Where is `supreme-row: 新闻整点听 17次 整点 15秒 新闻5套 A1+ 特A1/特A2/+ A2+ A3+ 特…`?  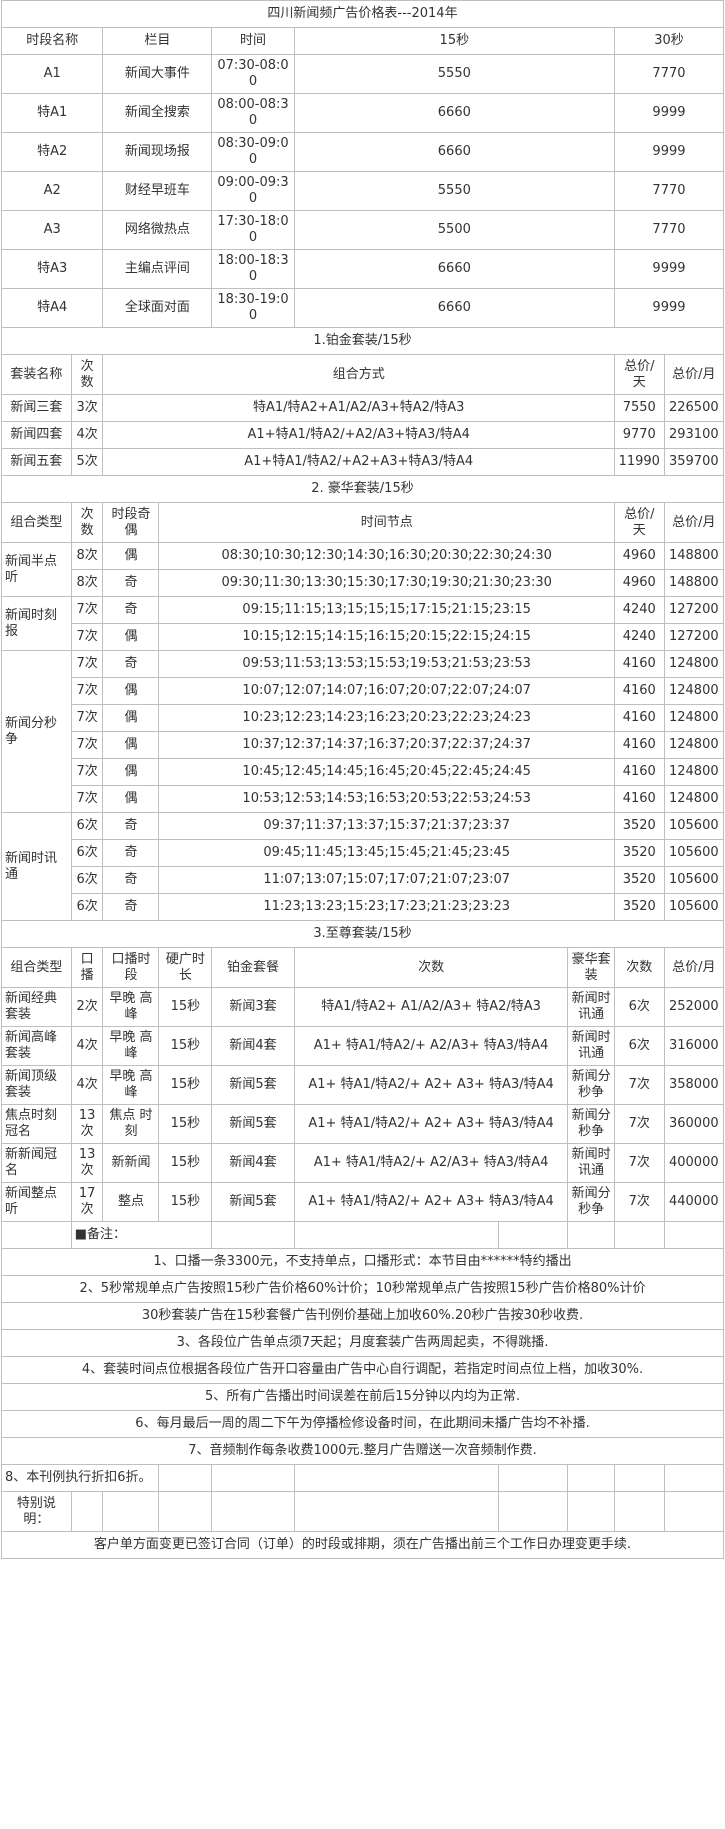
supreme-row: 新闻整点听 17次 整点 15秒 新闻5套 A1+ 特A1/特A2/+ A2+ A3+ 特… is located at coordinates (363, 1202).